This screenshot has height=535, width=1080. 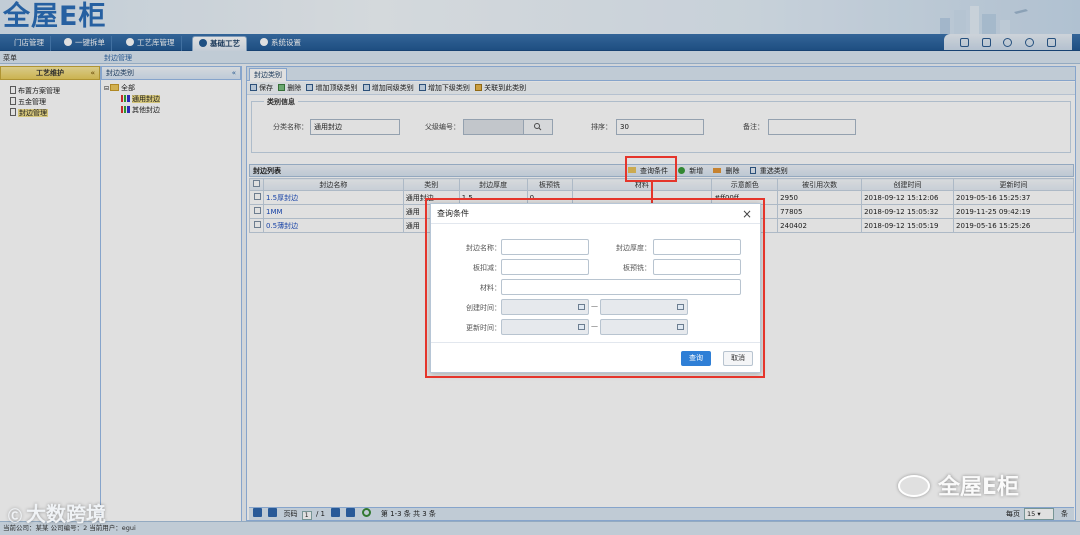 What do you see at coordinates (595, 288) in the screenshot?
I see `highlight-box-dialog` at bounding box center [595, 288].